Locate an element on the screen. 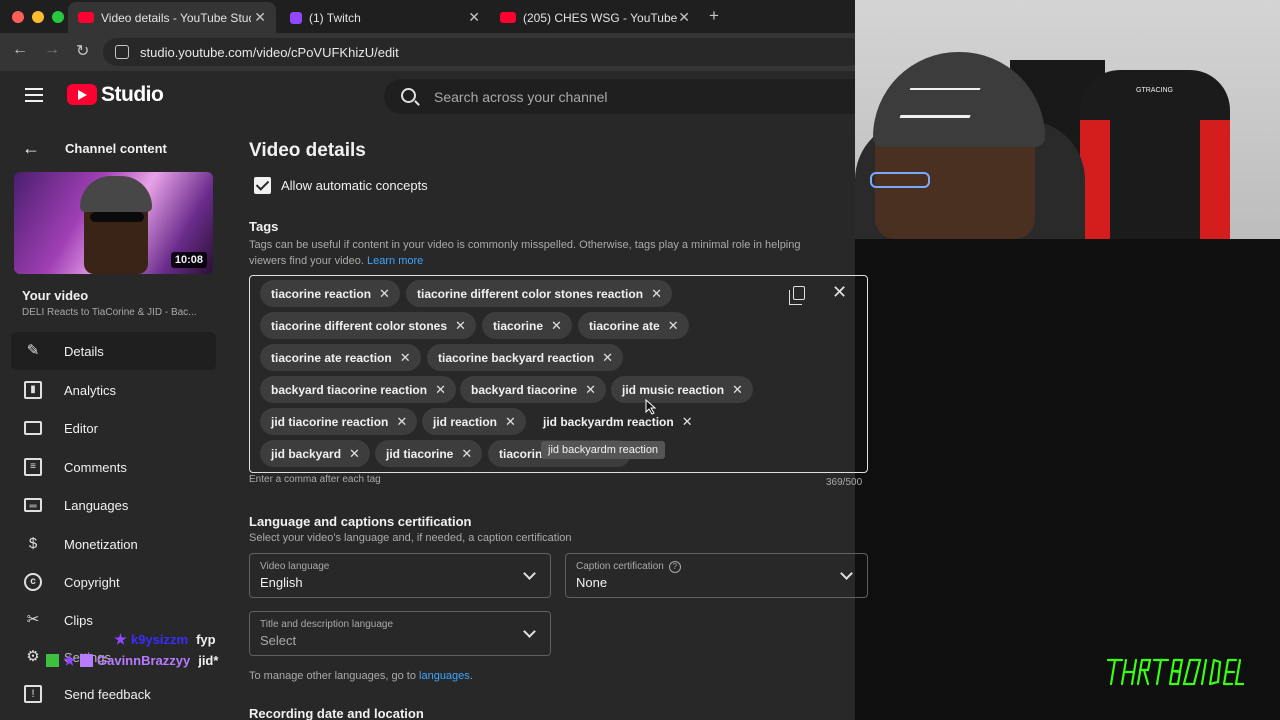 The width and height of the screenshot is (1280, 720). sidebar-item-languages: ═ Languages is located at coordinates (113, 505).